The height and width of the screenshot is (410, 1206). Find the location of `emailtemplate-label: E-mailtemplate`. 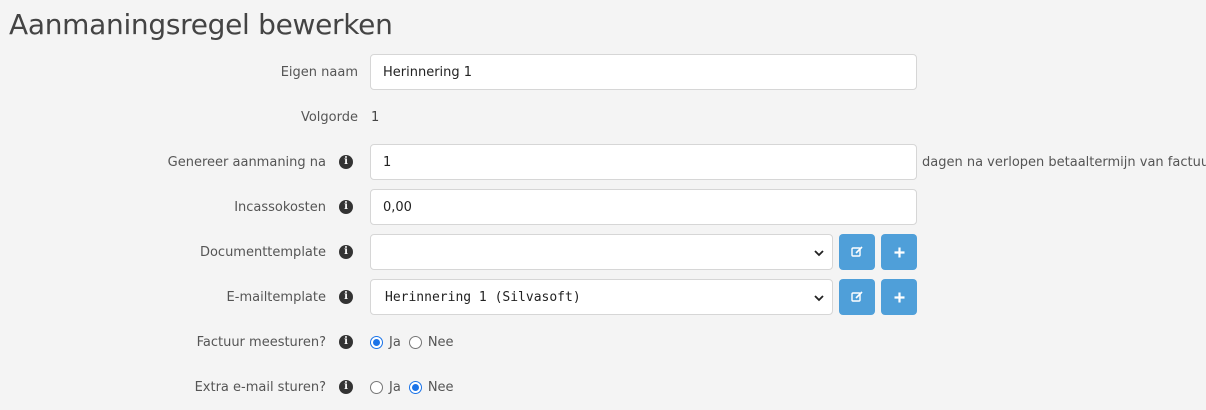

emailtemplate-label: E-mailtemplate is located at coordinates (276, 297).